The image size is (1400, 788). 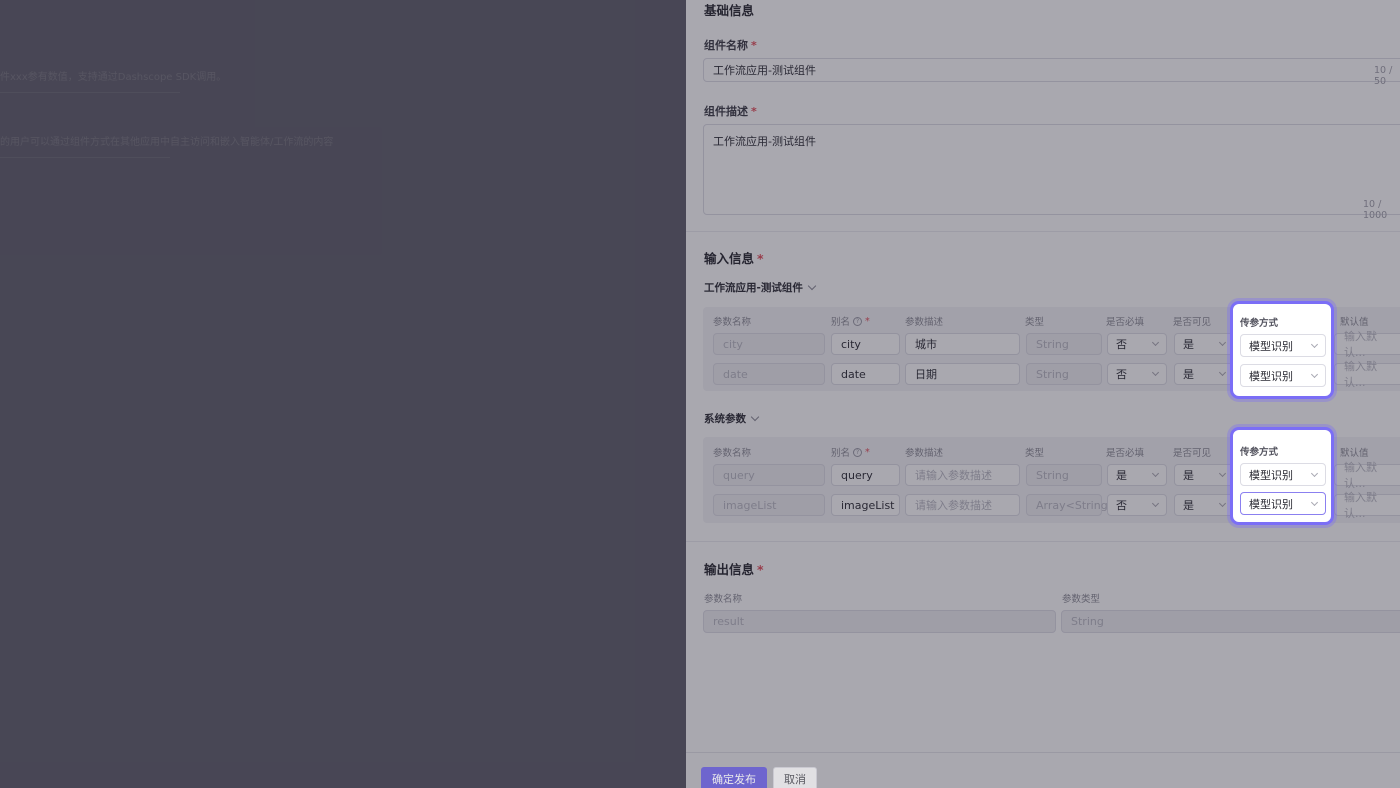 What do you see at coordinates (962, 374) in the screenshot?
I see `param-desc-input: 日期` at bounding box center [962, 374].